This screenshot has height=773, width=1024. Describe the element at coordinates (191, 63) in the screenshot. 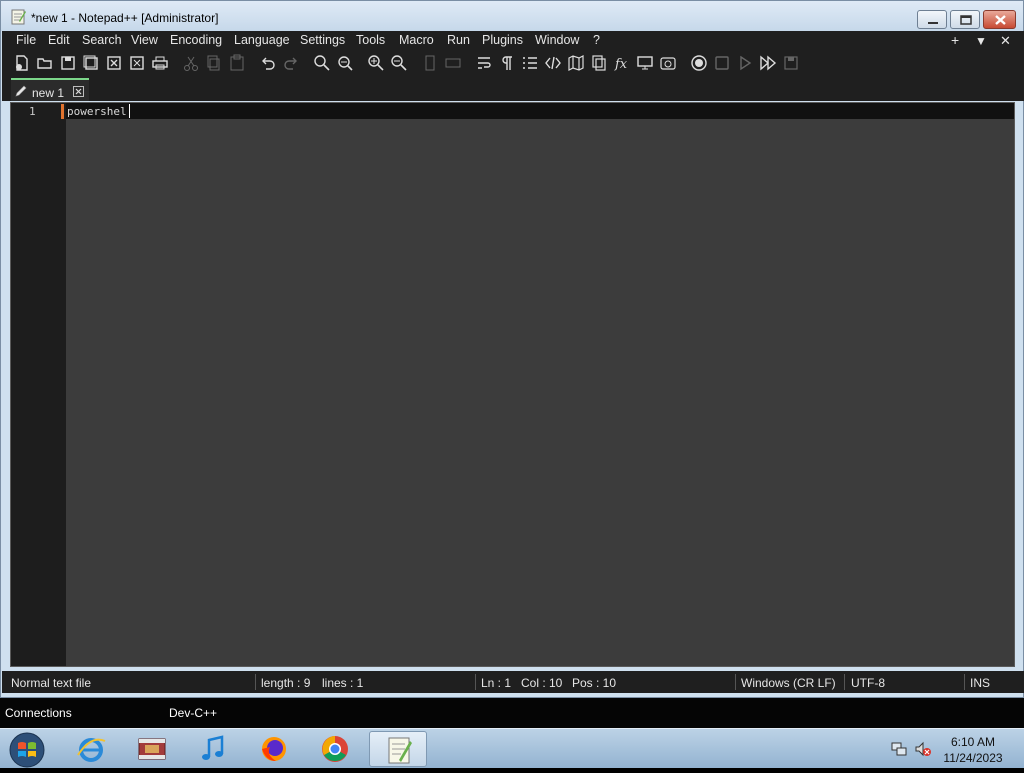

I see `cut-button` at that location.